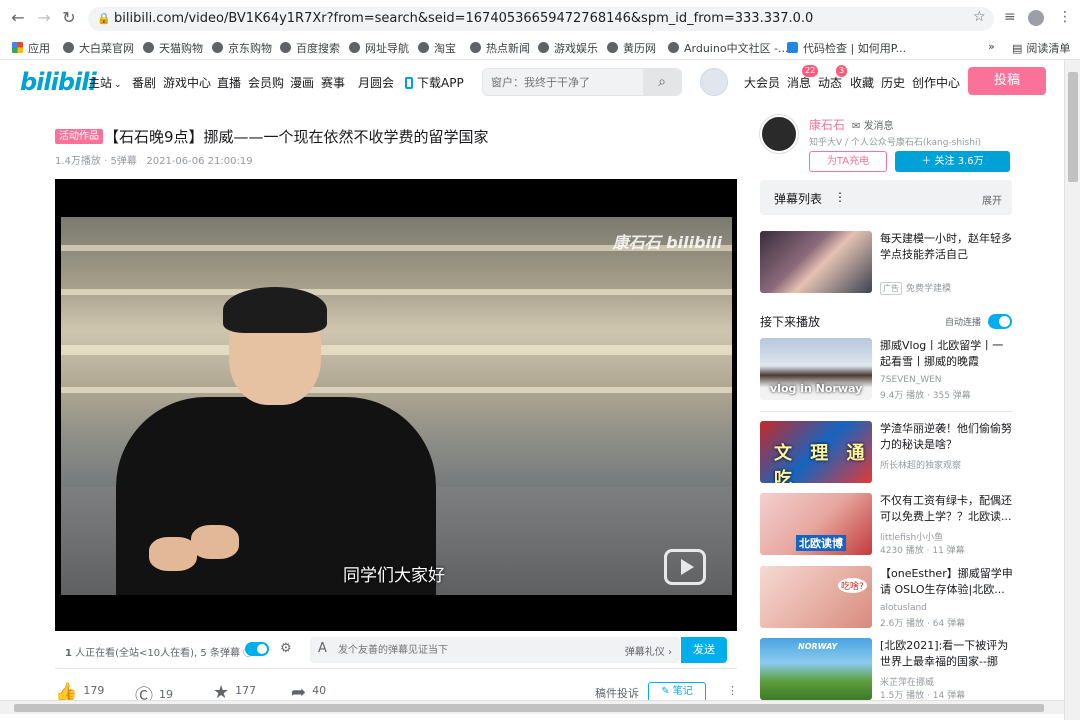  I want to click on vertical-scrollbar, so click(1072, 390).